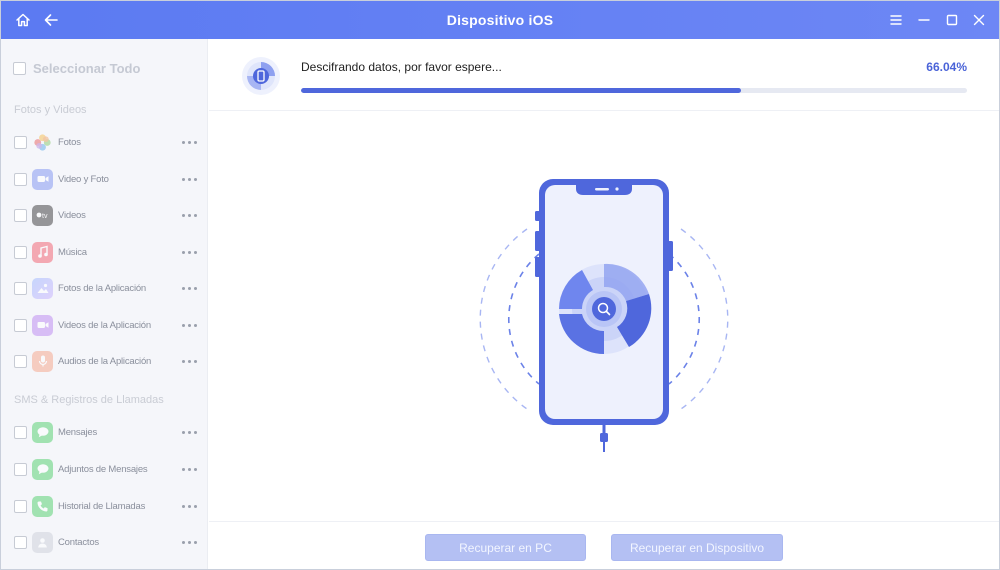 The width and height of the screenshot is (1000, 570). Describe the element at coordinates (102, 288) in the screenshot. I see `sidebar-item-label: Fotos de la Aplicación` at that location.